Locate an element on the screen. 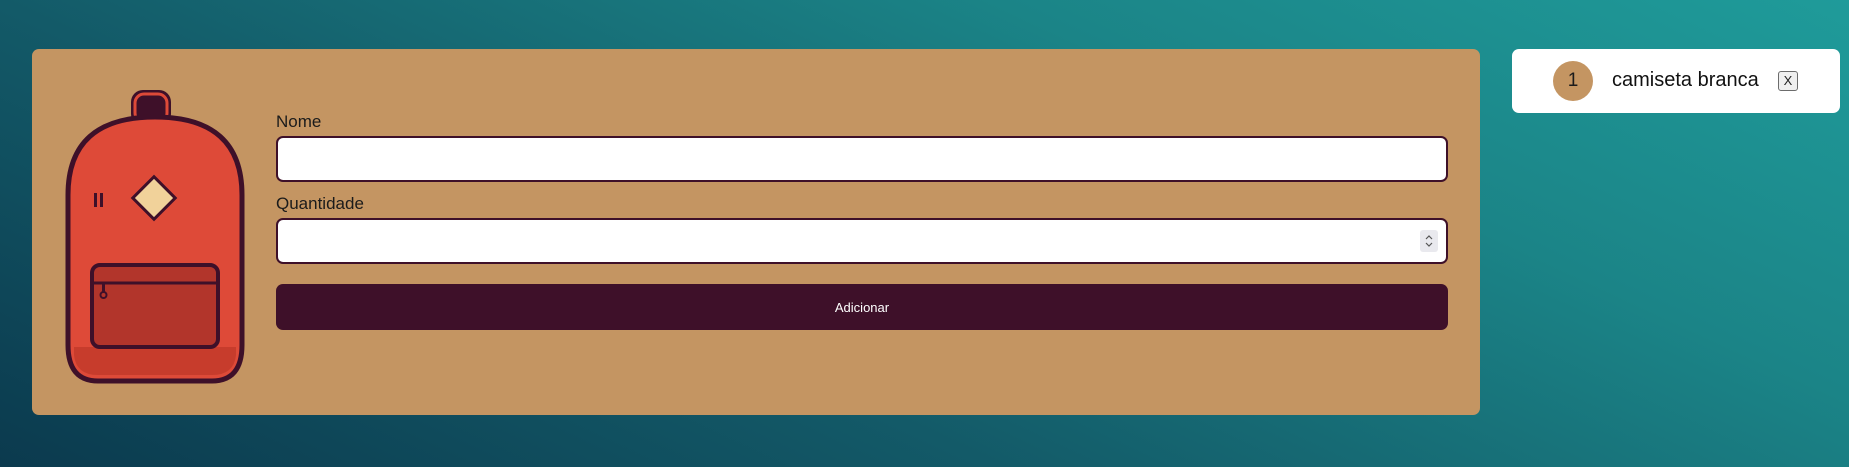  chevron-up-icon is located at coordinates (1429, 237).